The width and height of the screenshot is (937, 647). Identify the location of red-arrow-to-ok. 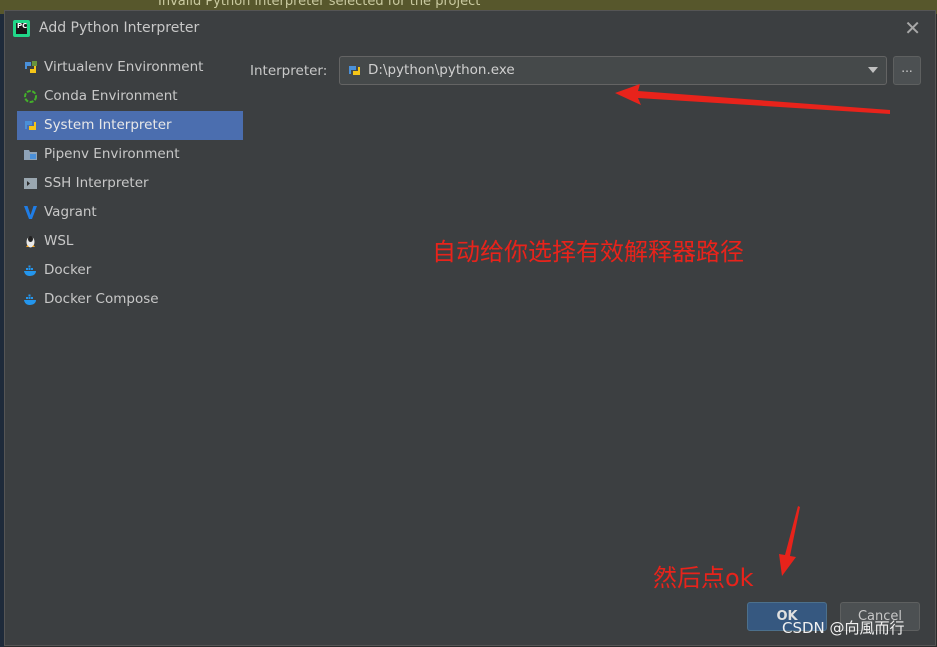
(789, 541).